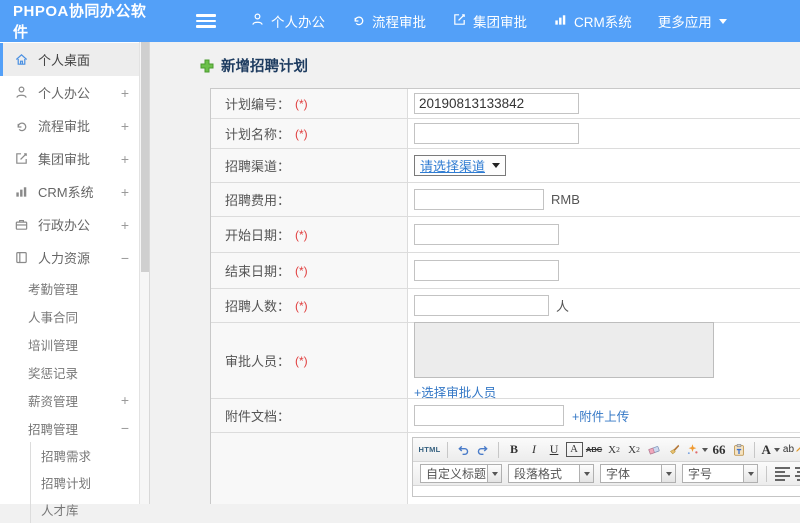 The height and width of the screenshot is (523, 800). Describe the element at coordinates (797, 473) in the screenshot. I see `align-center-icon` at that location.